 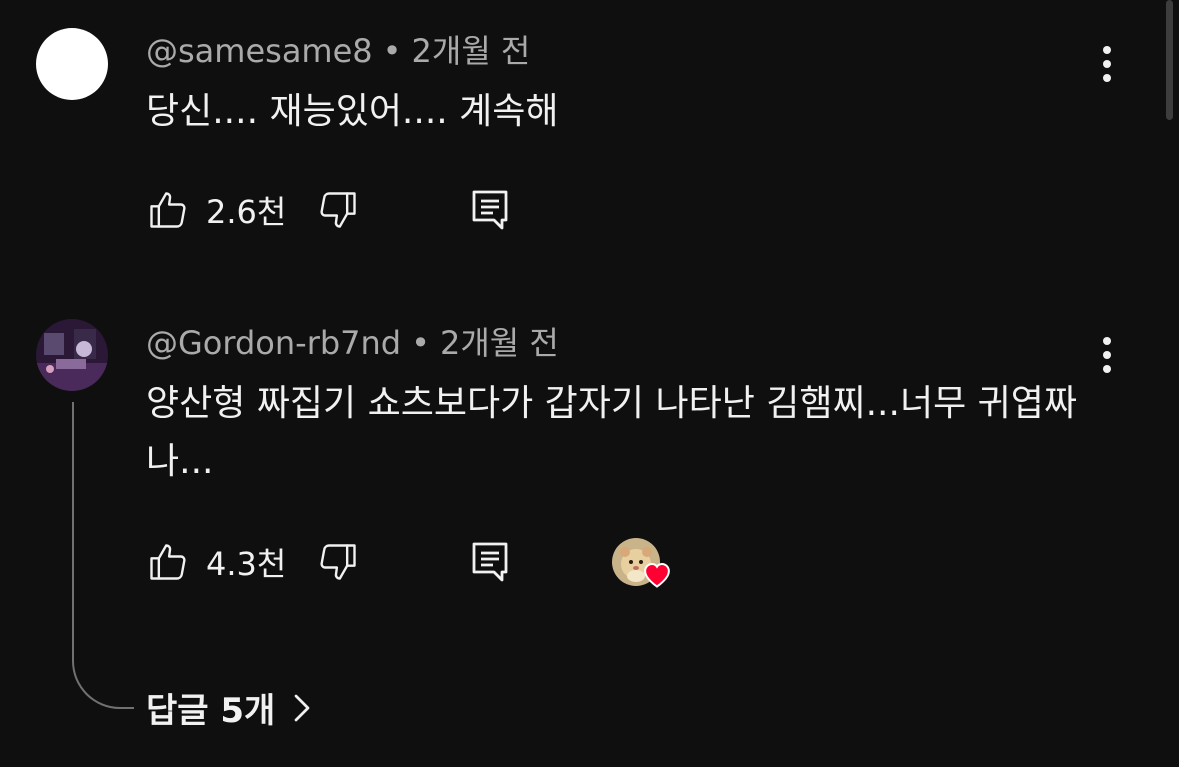 I want to click on heart-icon, so click(x=657, y=575).